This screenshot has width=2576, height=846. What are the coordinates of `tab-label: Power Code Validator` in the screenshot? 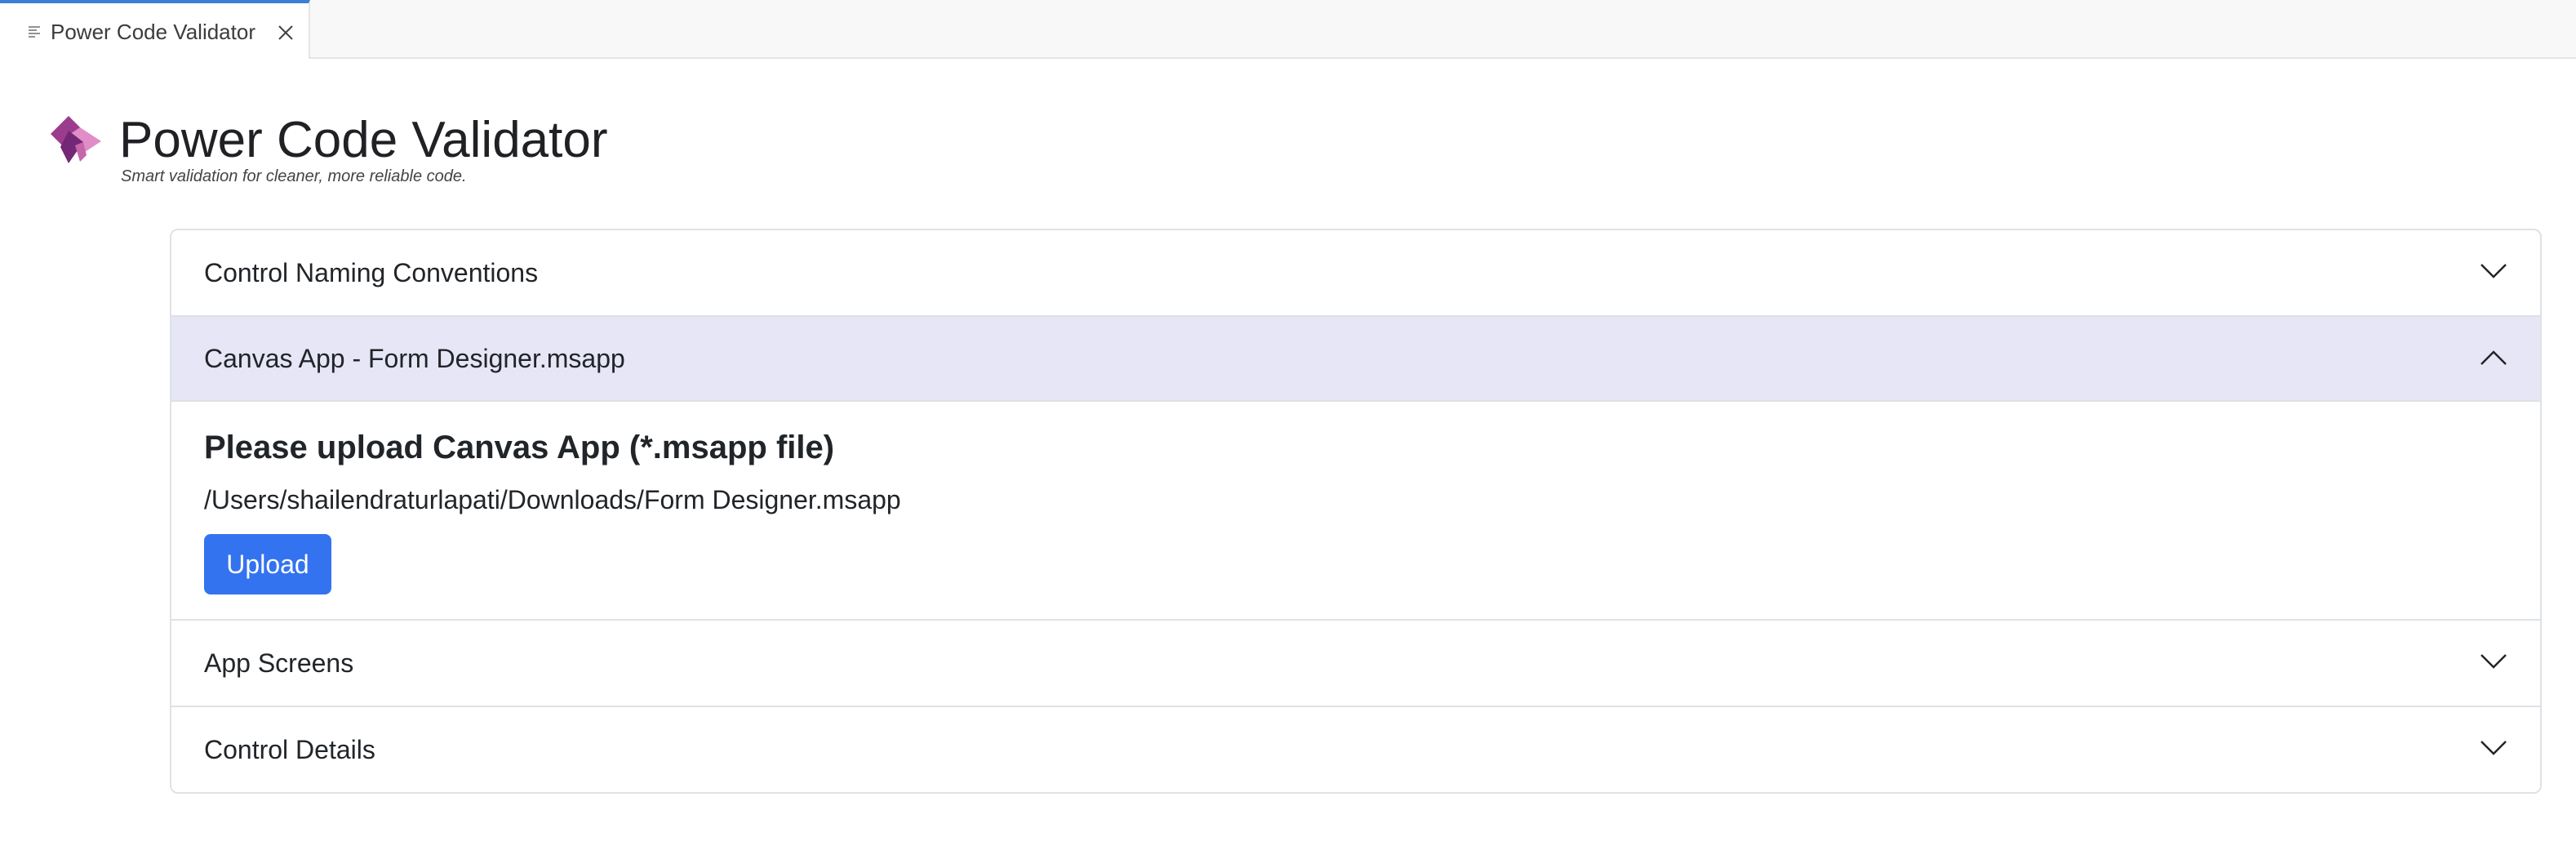 It's located at (153, 32).